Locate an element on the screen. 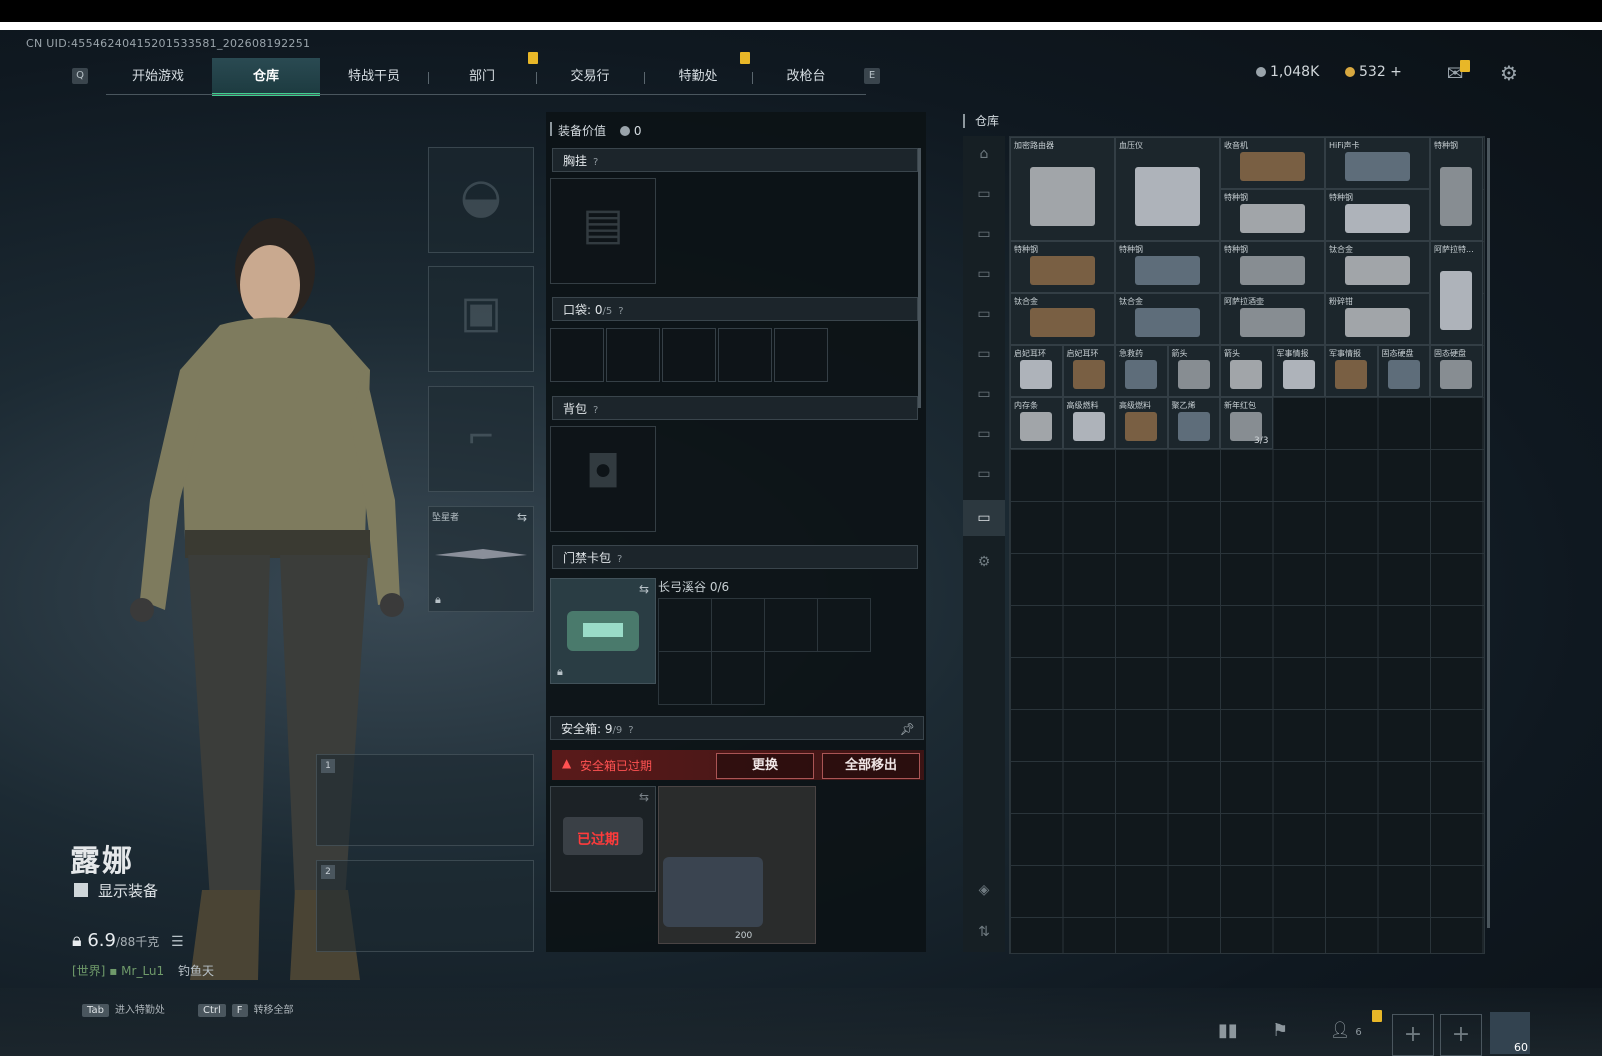 The height and width of the screenshot is (1056, 1602). loadout-scrollbar is located at coordinates (919, 278).